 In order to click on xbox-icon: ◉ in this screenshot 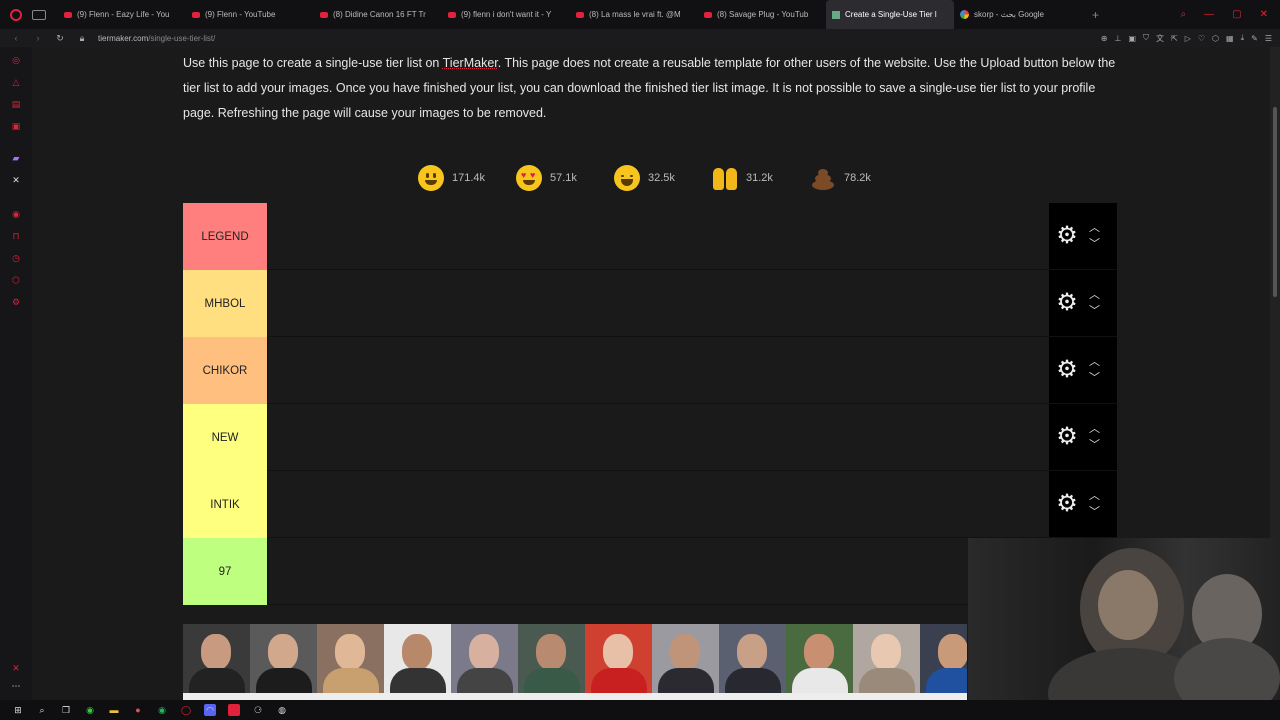, I will do `click(90, 710)`.